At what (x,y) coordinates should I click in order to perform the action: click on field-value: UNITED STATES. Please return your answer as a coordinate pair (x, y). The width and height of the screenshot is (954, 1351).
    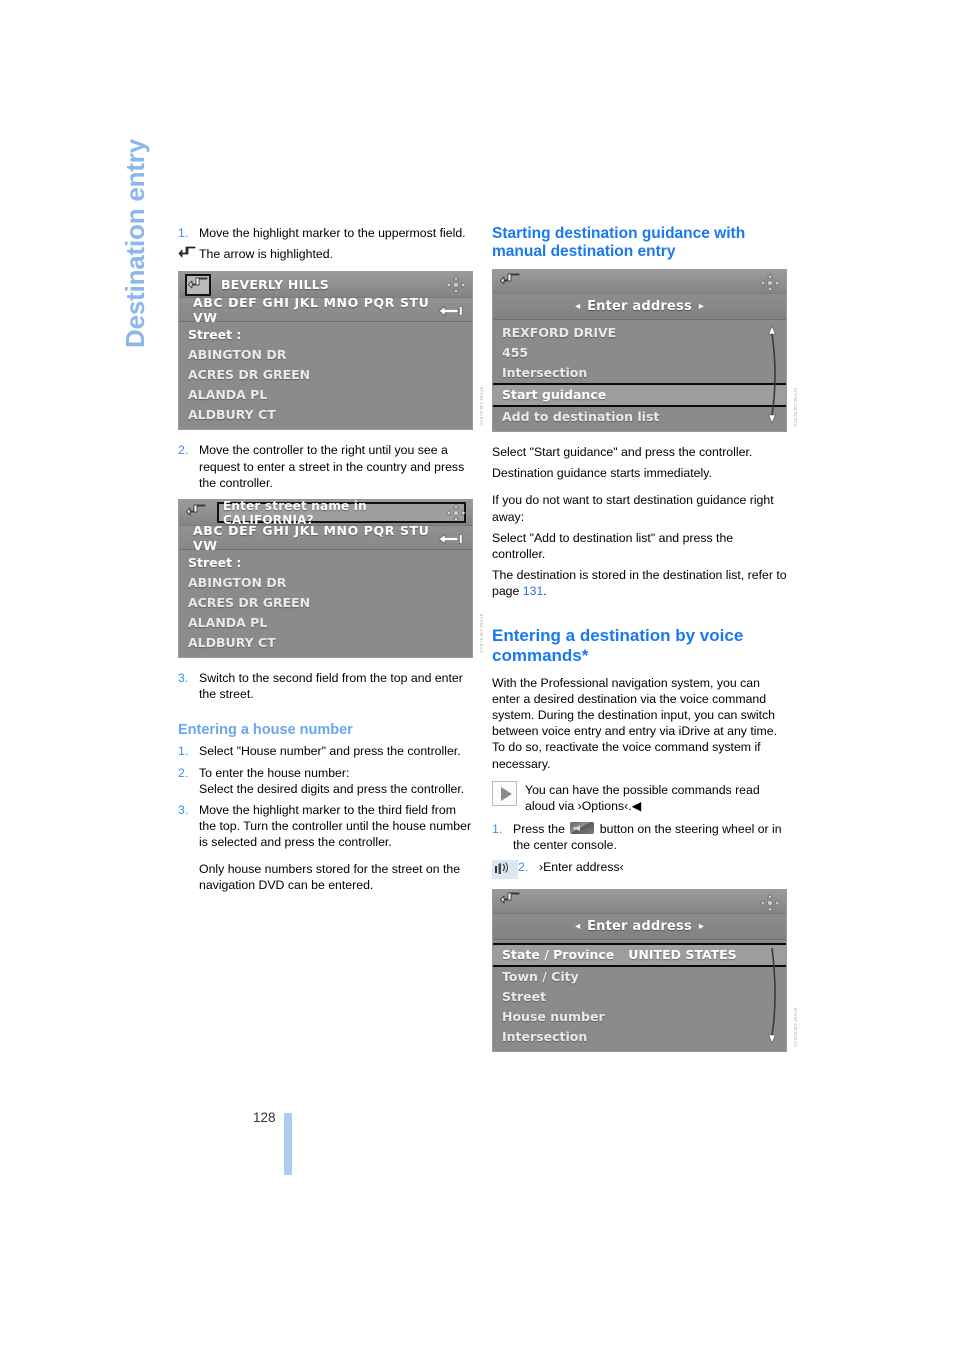
    Looking at the image, I should click on (682, 954).